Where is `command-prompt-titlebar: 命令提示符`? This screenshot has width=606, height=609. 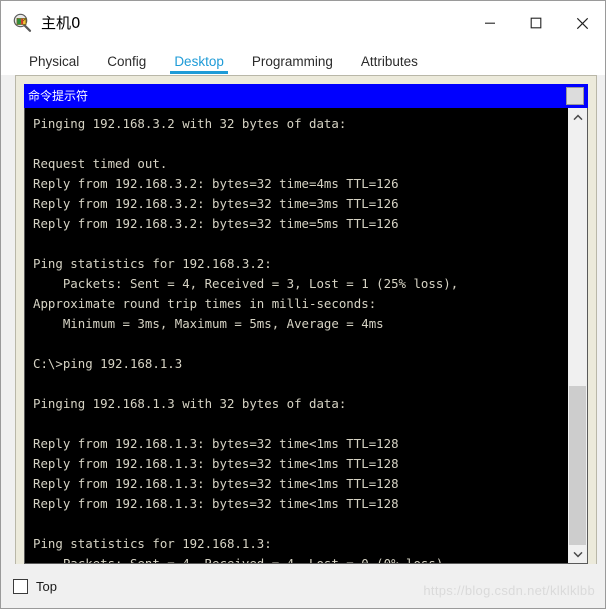 command-prompt-titlebar: 命令提示符 is located at coordinates (306, 96).